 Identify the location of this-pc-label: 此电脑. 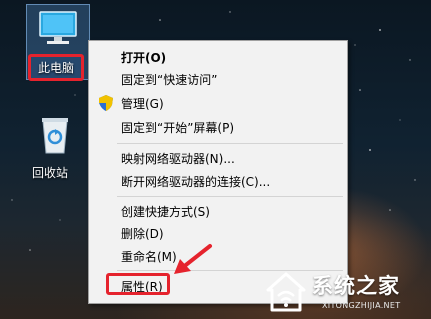
(56, 67).